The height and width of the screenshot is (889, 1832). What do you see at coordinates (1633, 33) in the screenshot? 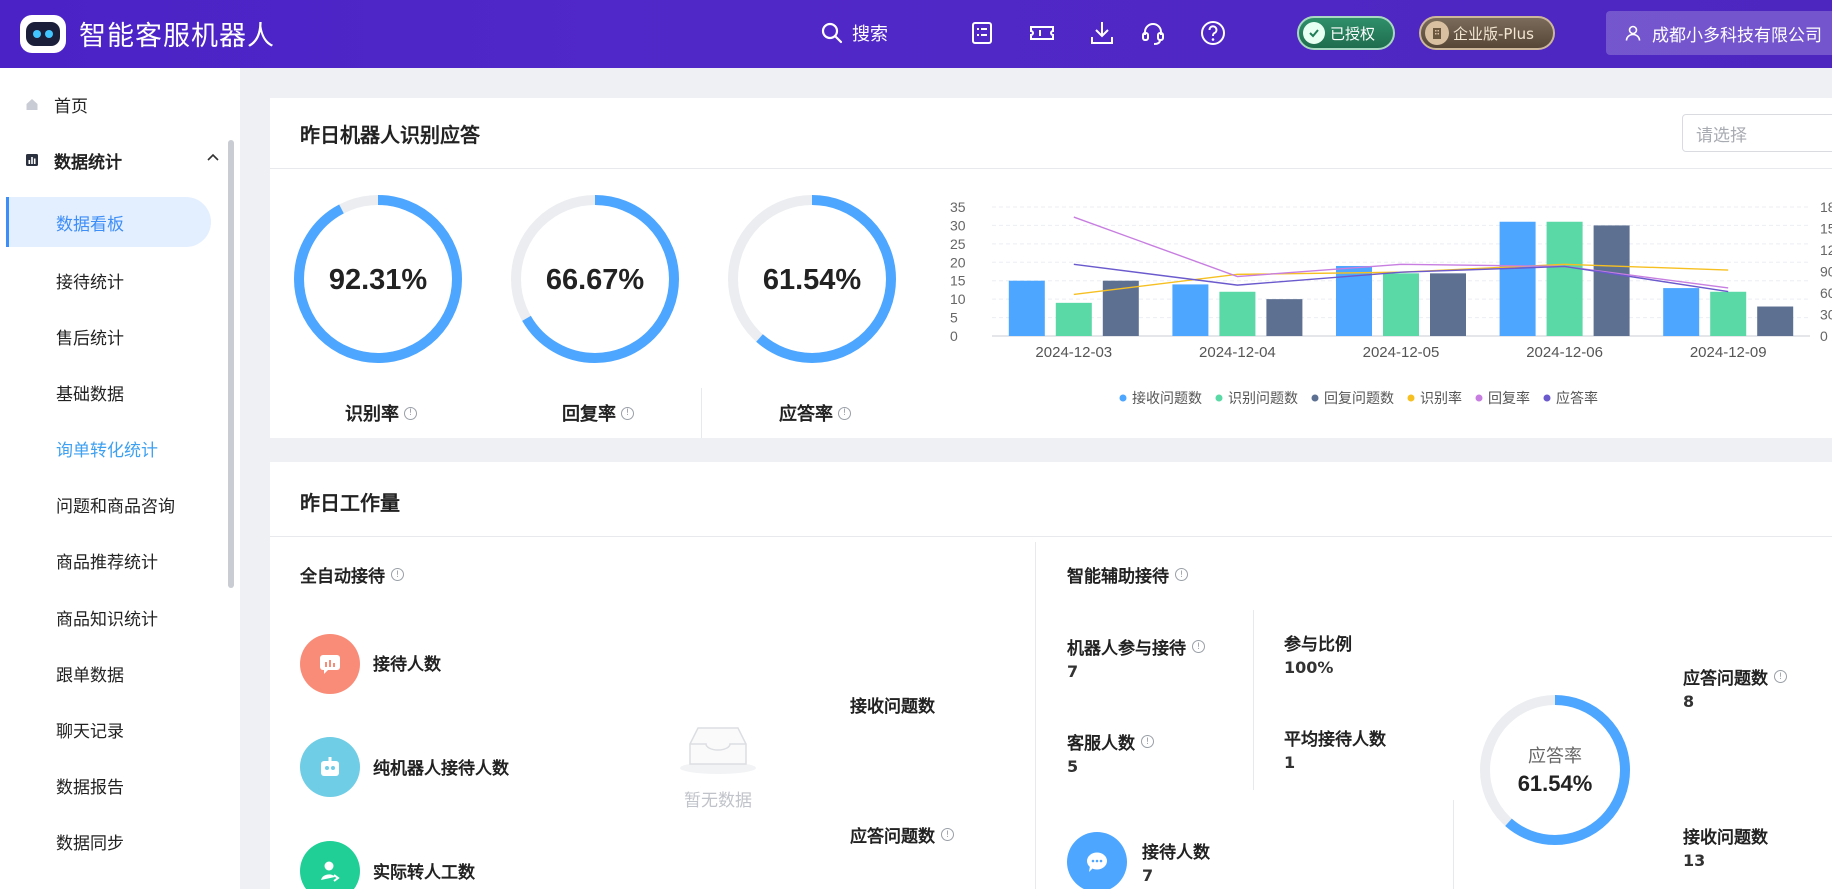
I see `user-icon` at bounding box center [1633, 33].